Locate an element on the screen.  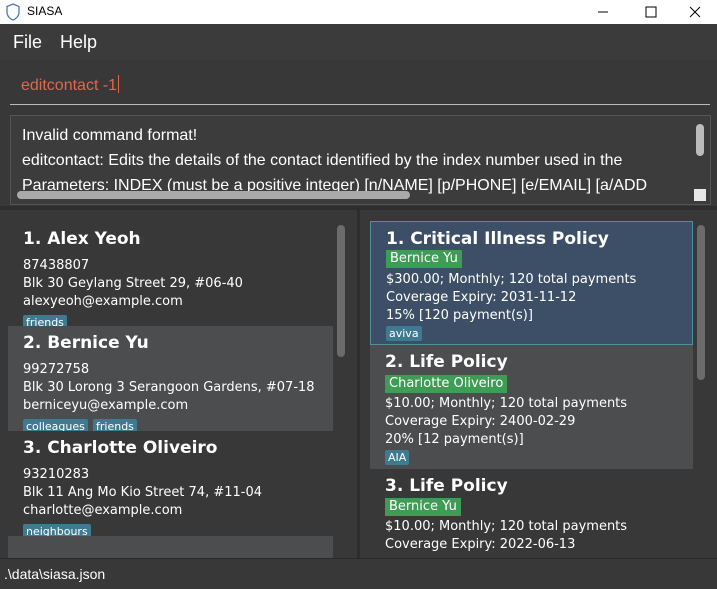
policy-expiry: Coverage Expiry: 2400-02-29 is located at coordinates (480, 421).